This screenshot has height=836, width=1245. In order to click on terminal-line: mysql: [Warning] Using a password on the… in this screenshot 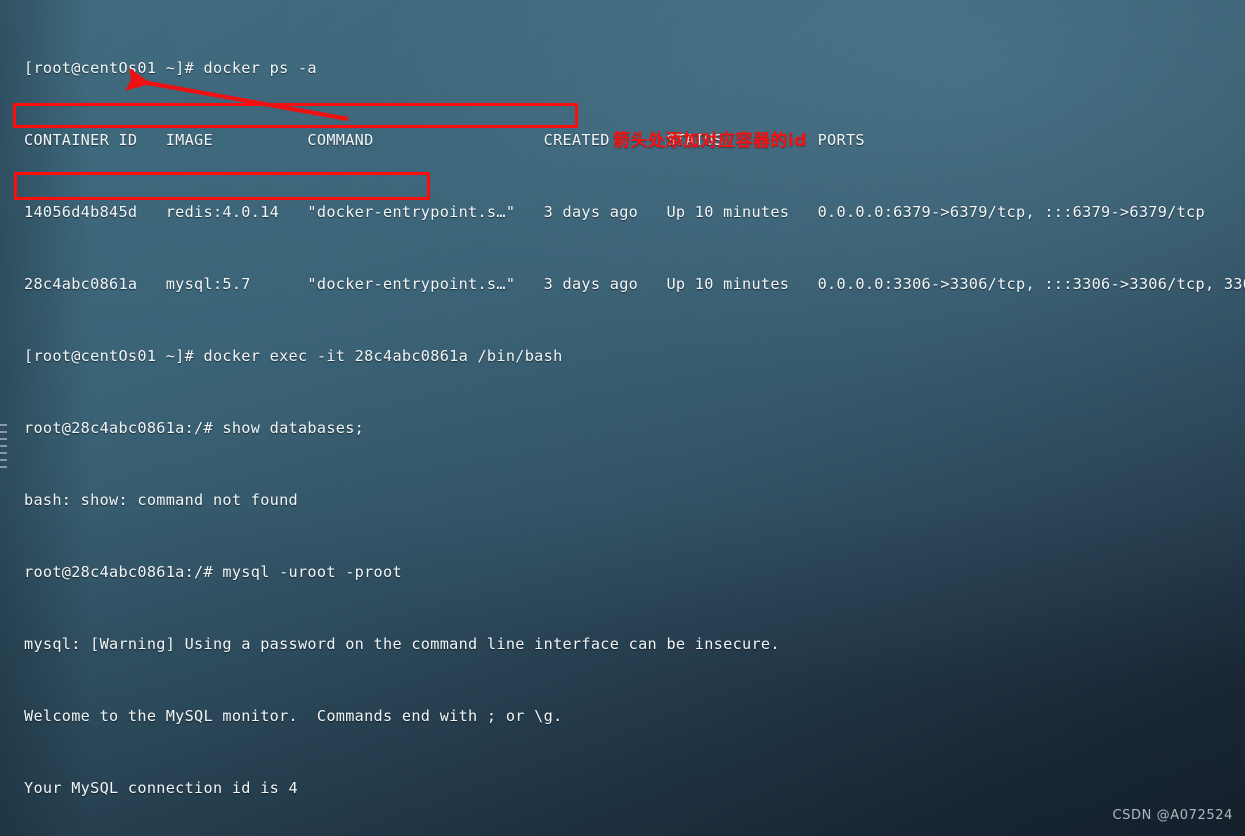, I will do `click(402, 644)`.